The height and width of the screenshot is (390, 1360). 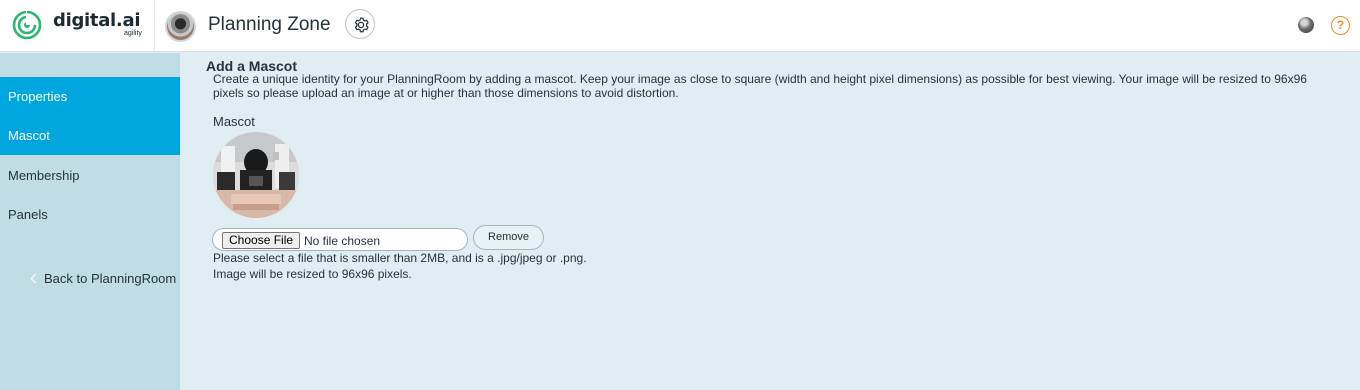 What do you see at coordinates (133, 33) in the screenshot?
I see `logo-subtext: agility` at bounding box center [133, 33].